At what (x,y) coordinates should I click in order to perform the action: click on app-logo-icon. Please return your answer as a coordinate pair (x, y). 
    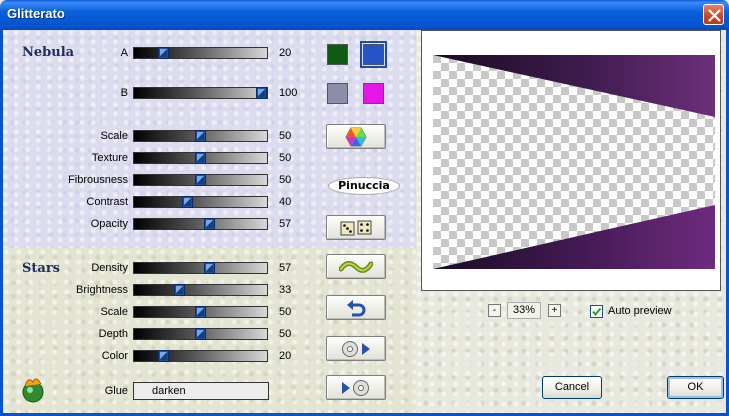
    Looking at the image, I should click on (33, 390).